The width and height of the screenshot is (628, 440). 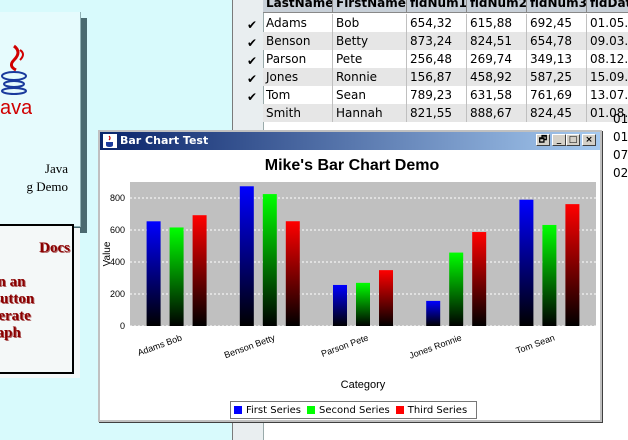 What do you see at coordinates (370, 95) in the screenshot?
I see `table-cell: Sean` at bounding box center [370, 95].